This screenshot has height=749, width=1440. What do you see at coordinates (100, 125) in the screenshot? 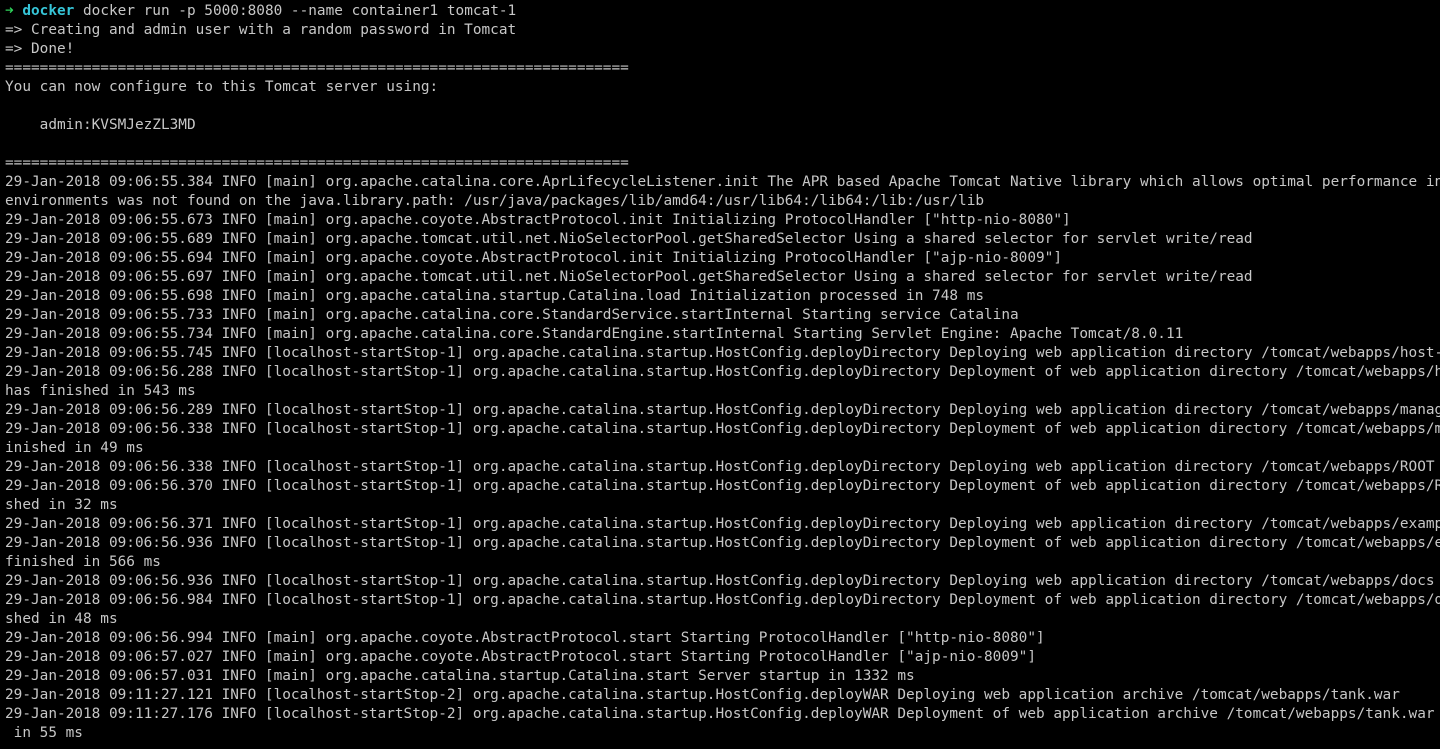
I see `terminal-line: admin:KVSMJezZL3MD` at bounding box center [100, 125].